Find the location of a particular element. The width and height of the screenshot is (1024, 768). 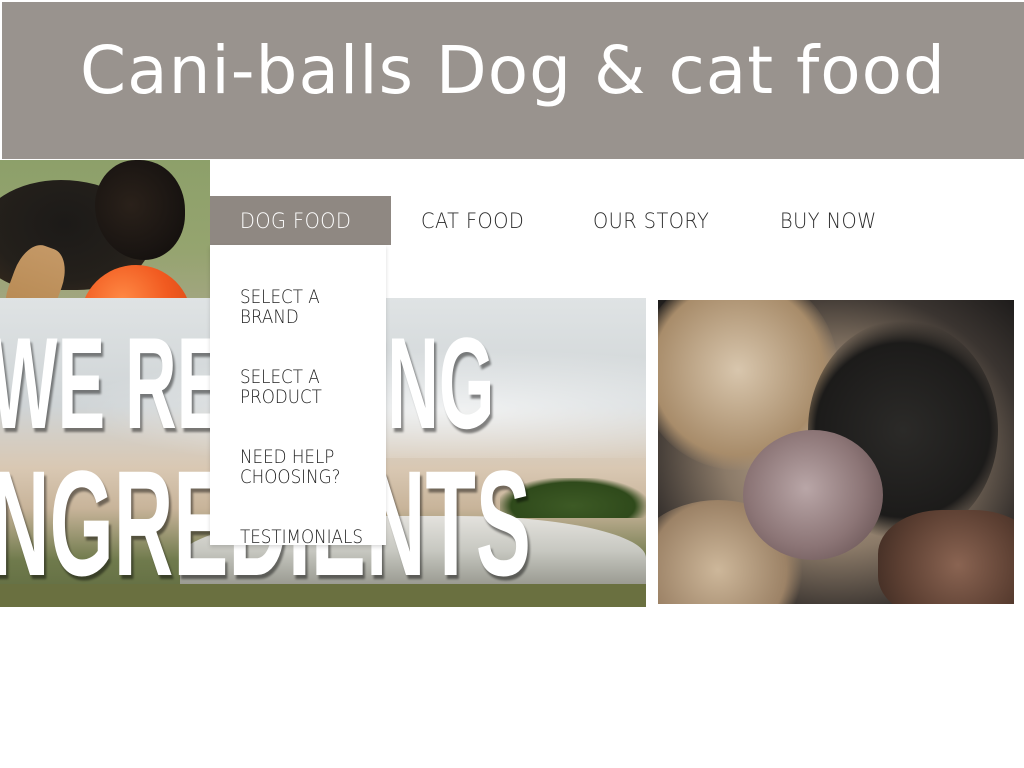

dropdown-item-label: TESTIMONIALS is located at coordinates (301, 537).